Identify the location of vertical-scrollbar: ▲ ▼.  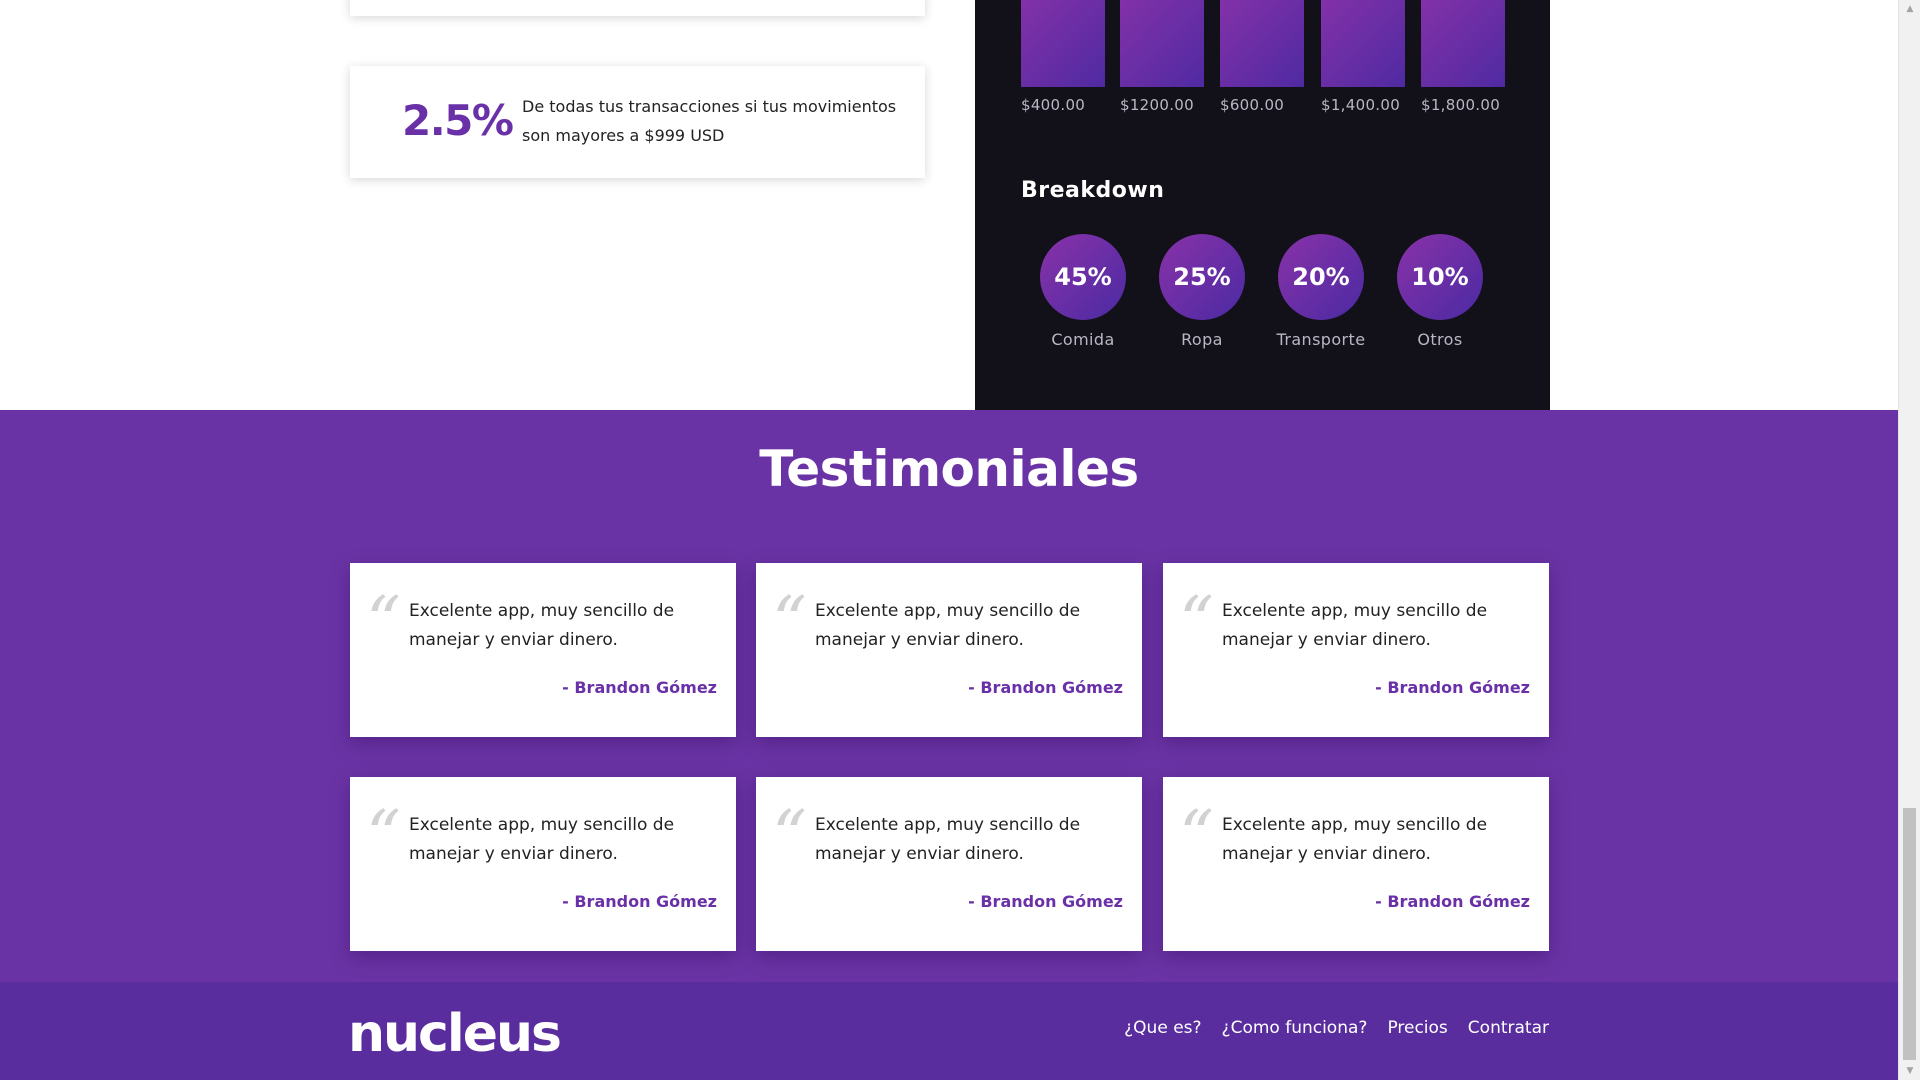
(1909, 540).